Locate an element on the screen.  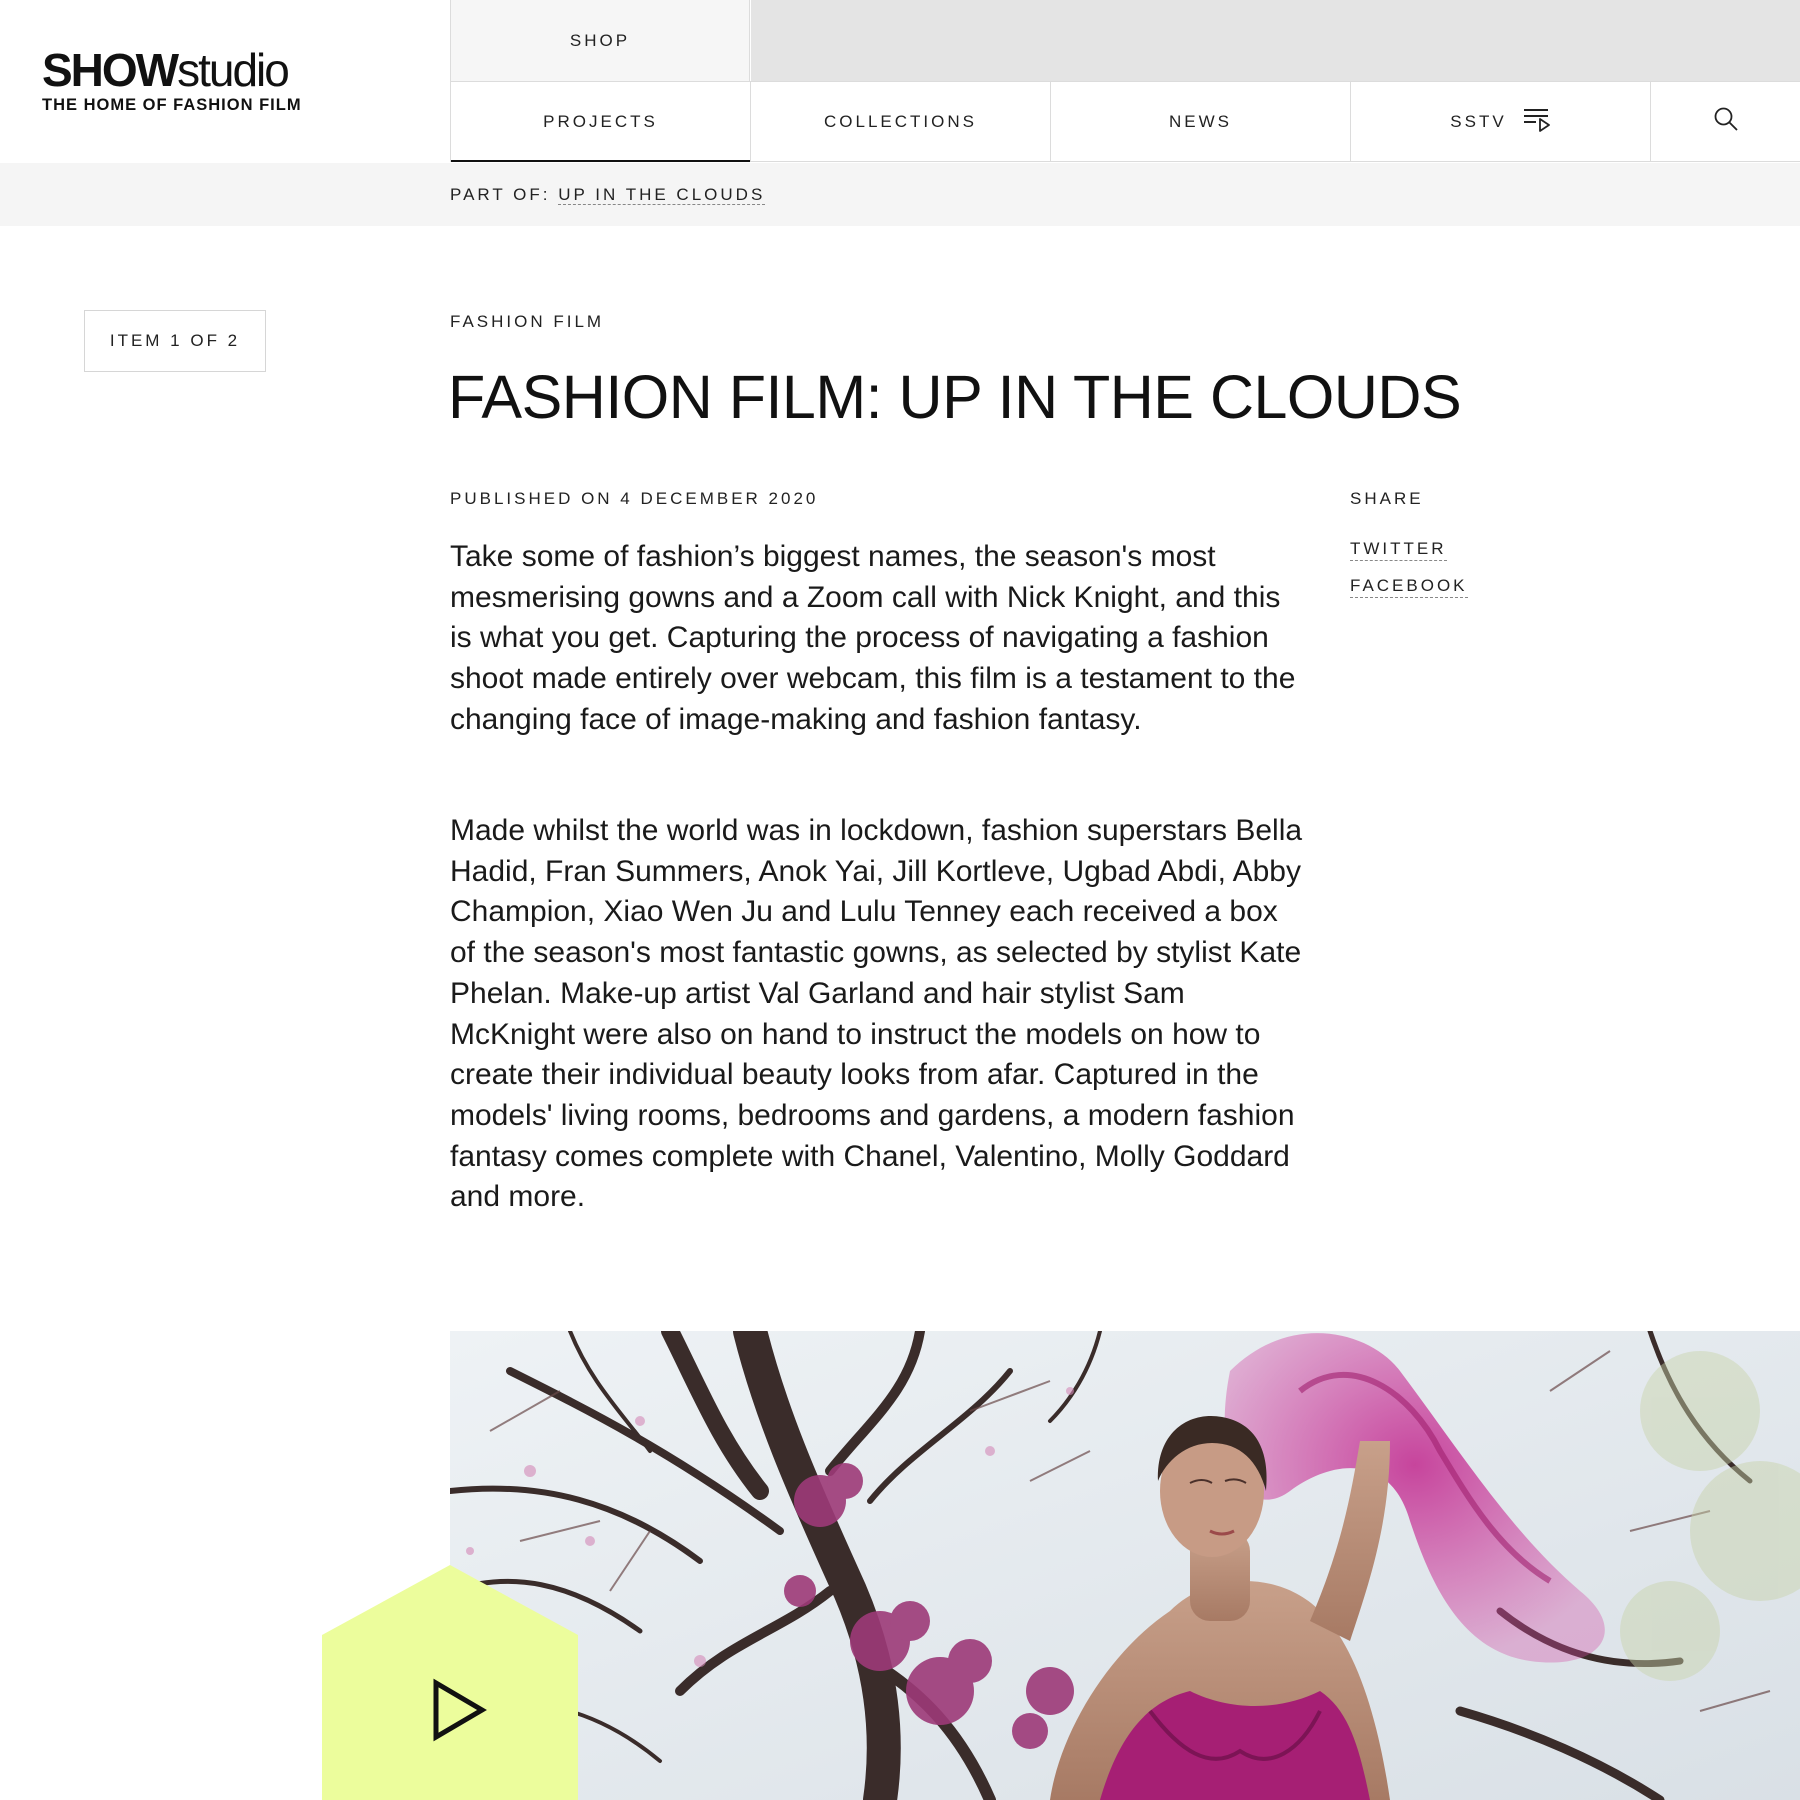
play-button is located at coordinates (450, 1682).